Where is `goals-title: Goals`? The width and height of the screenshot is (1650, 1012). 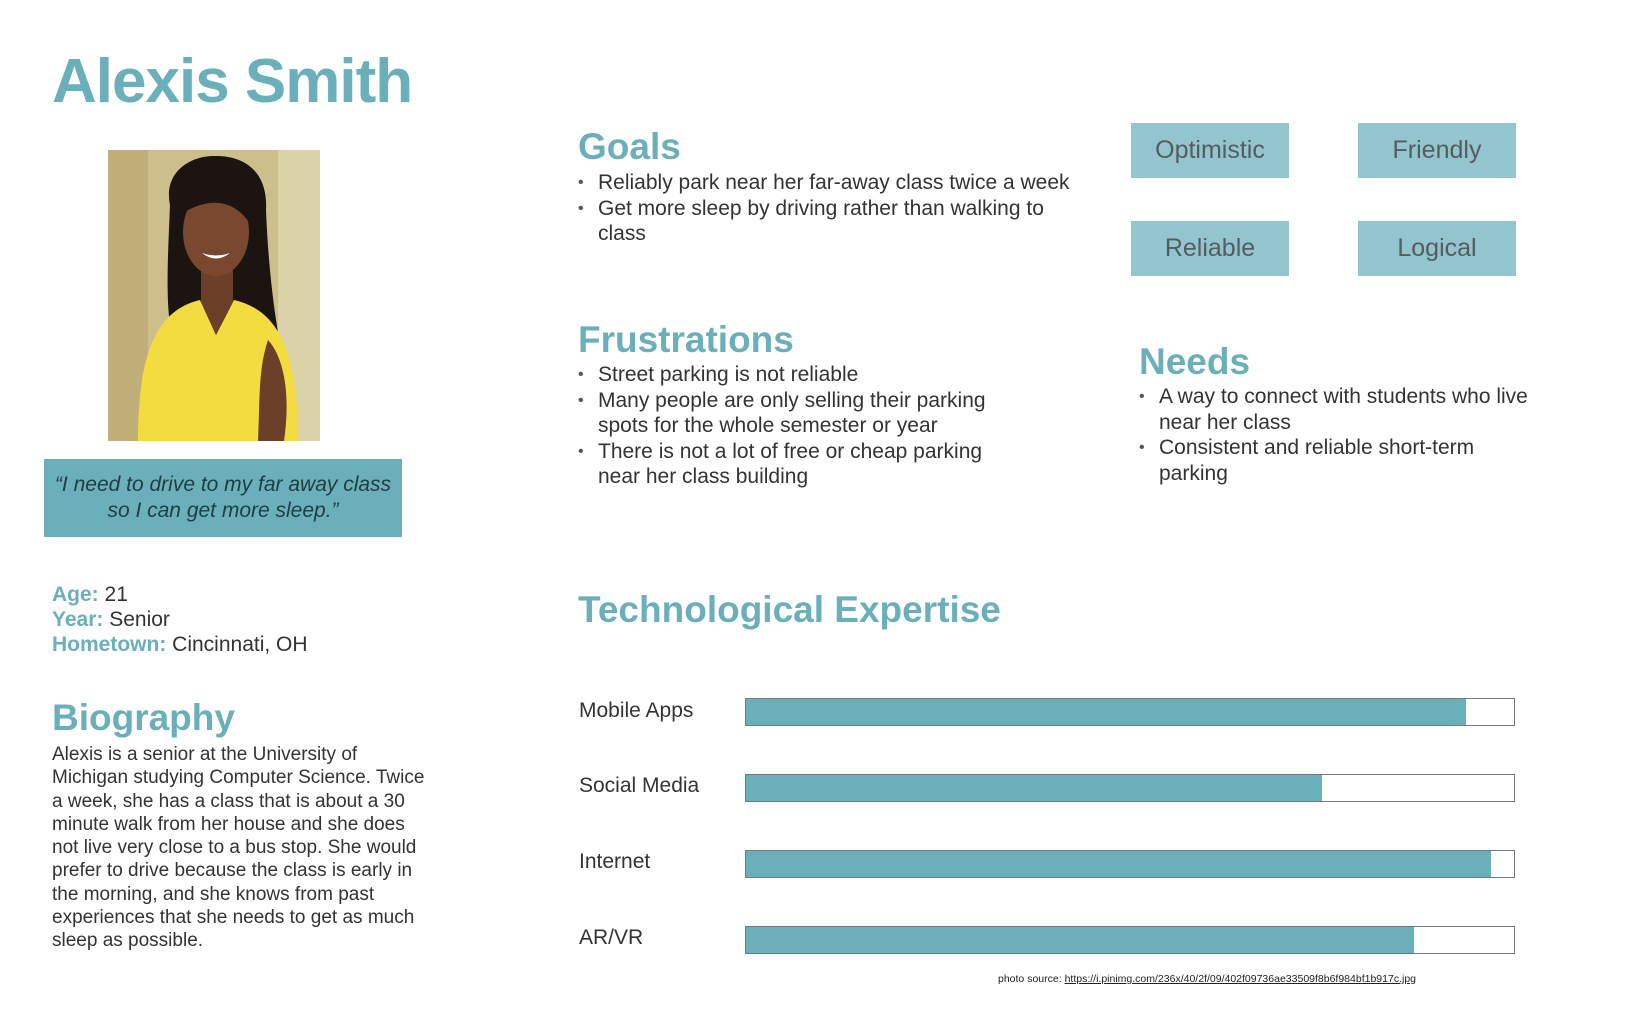
goals-title: Goals is located at coordinates (629, 146).